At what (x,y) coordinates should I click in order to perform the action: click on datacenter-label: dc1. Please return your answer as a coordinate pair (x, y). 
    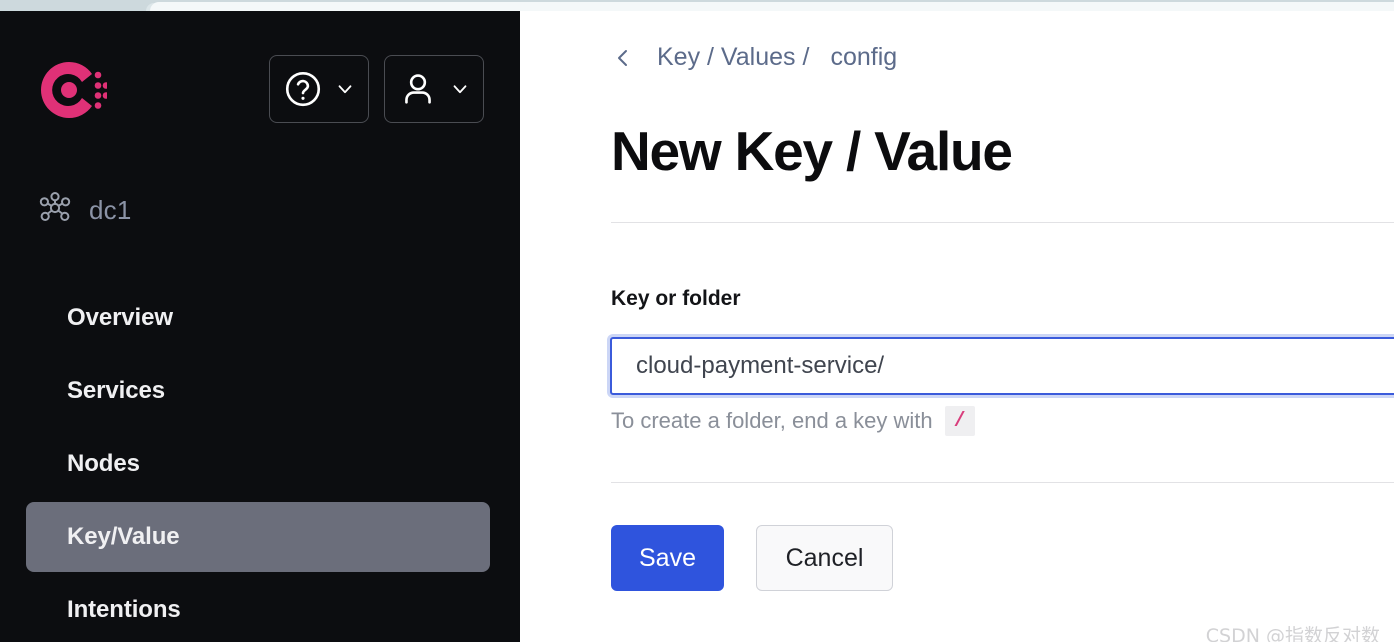
    Looking at the image, I should click on (110, 210).